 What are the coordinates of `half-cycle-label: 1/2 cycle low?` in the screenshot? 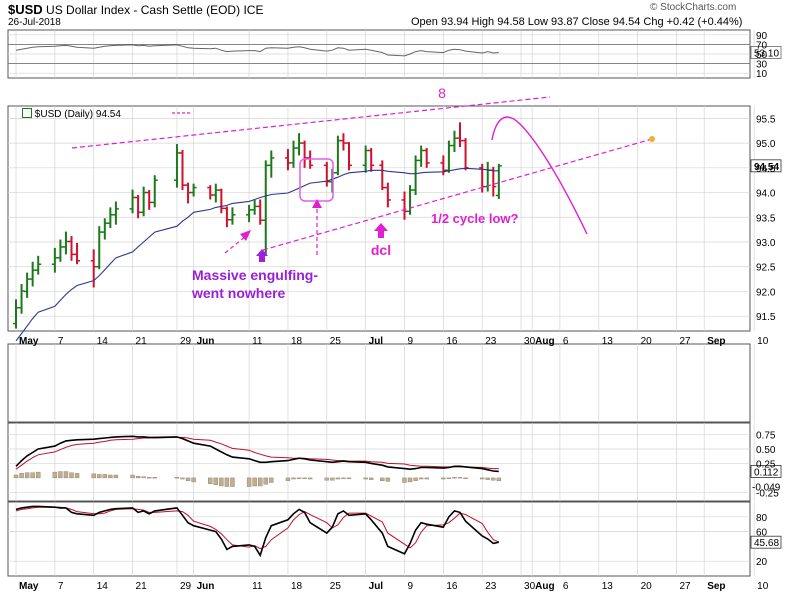 It's located at (474, 218).